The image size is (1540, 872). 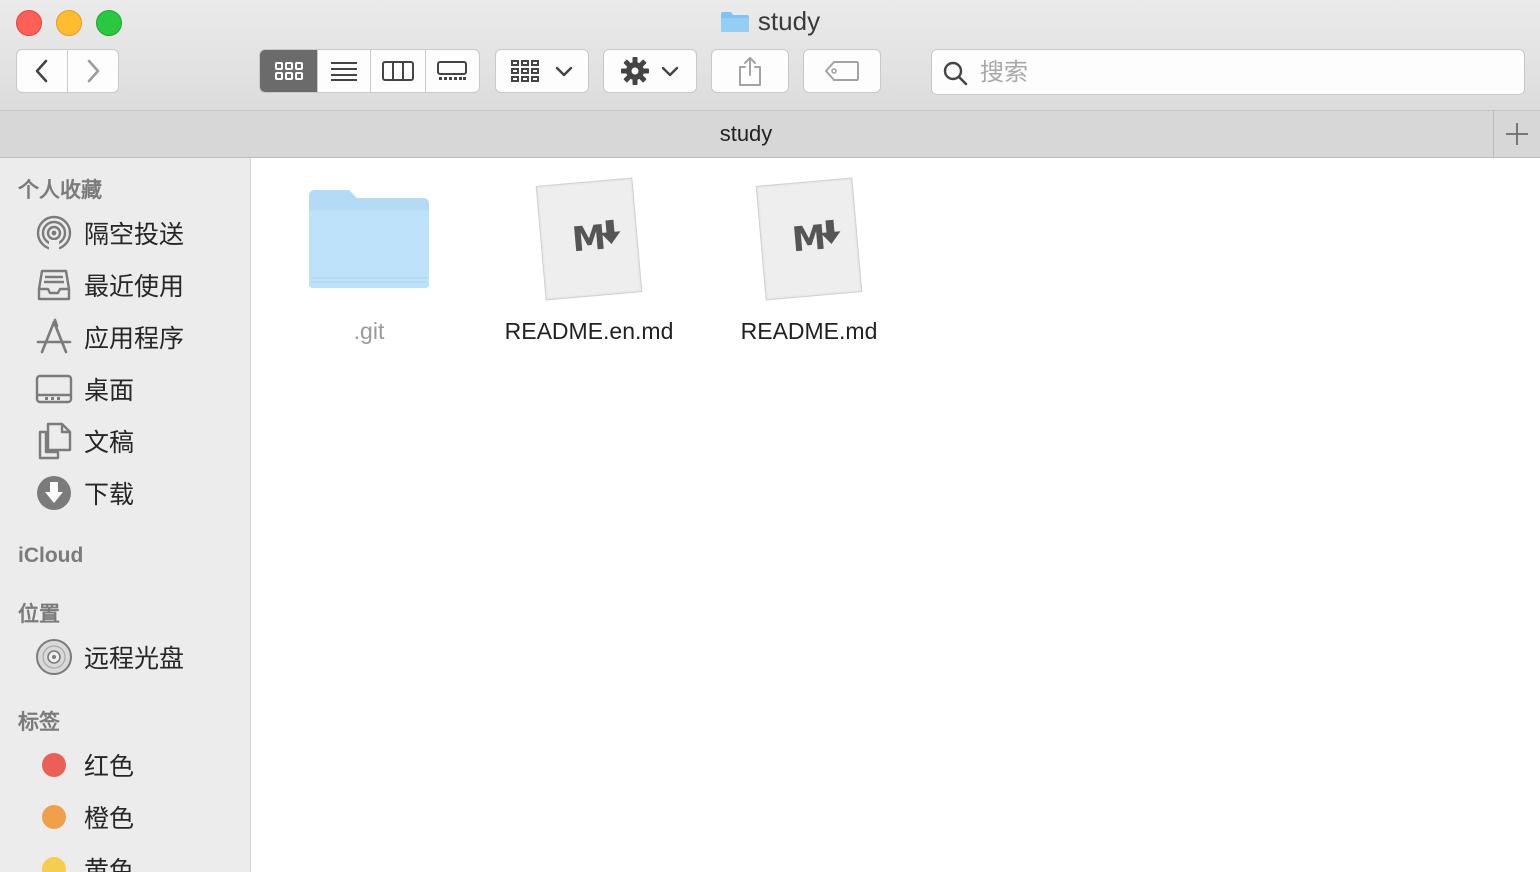 I want to click on file-name: README.md, so click(x=809, y=331).